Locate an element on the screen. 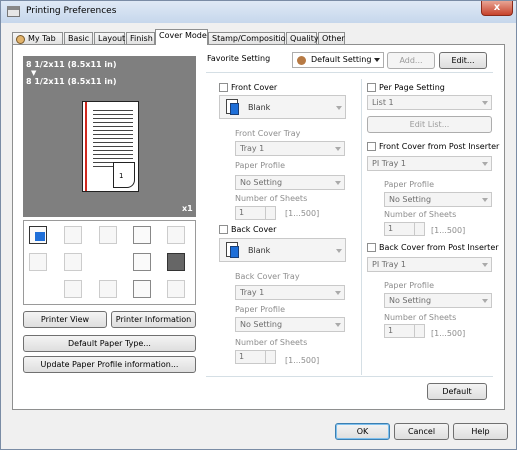 The width and height of the screenshot is (517, 450). front-cover-sheets-spinner: 1 is located at coordinates (255, 213).